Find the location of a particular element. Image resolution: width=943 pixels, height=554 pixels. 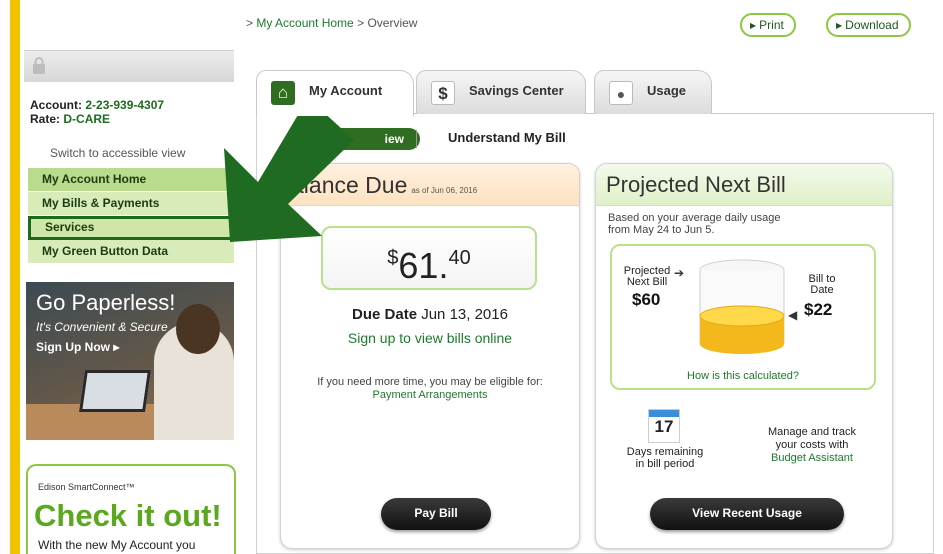

days-line-1: Days remaining is located at coordinates (665, 452).